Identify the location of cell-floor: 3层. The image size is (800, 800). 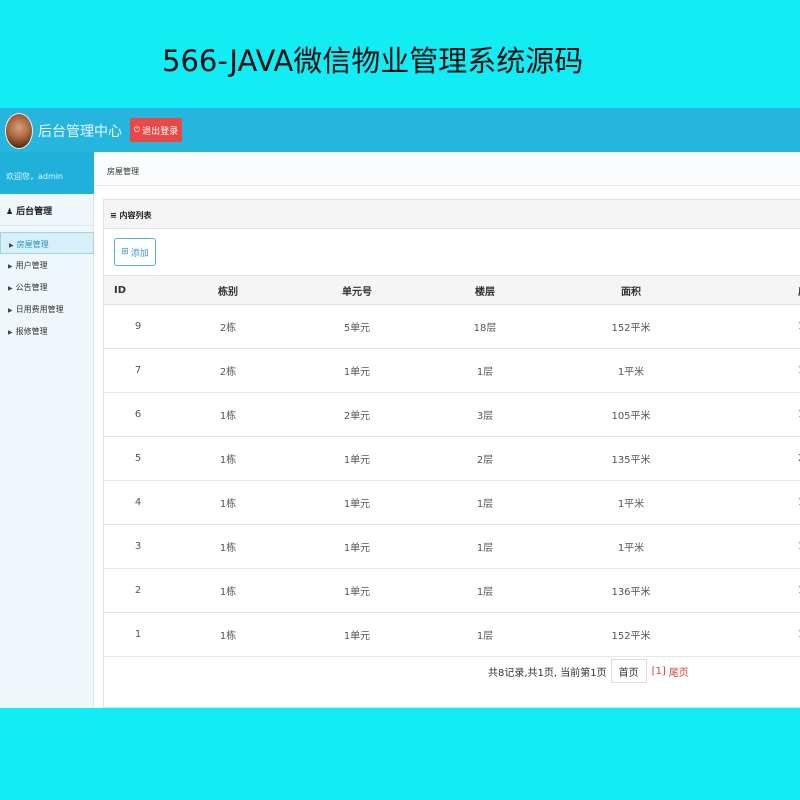
(485, 414).